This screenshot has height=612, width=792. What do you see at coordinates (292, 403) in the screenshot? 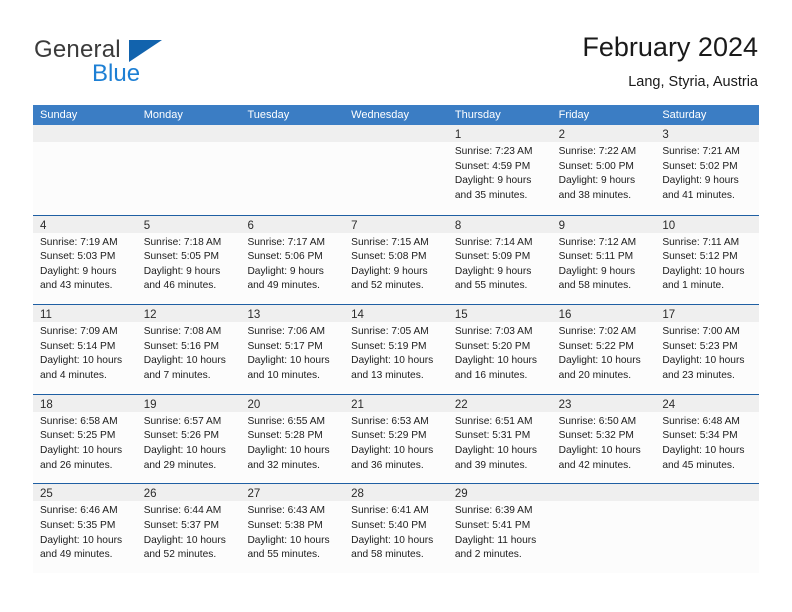
I see `day-number-strip: 20` at bounding box center [292, 403].